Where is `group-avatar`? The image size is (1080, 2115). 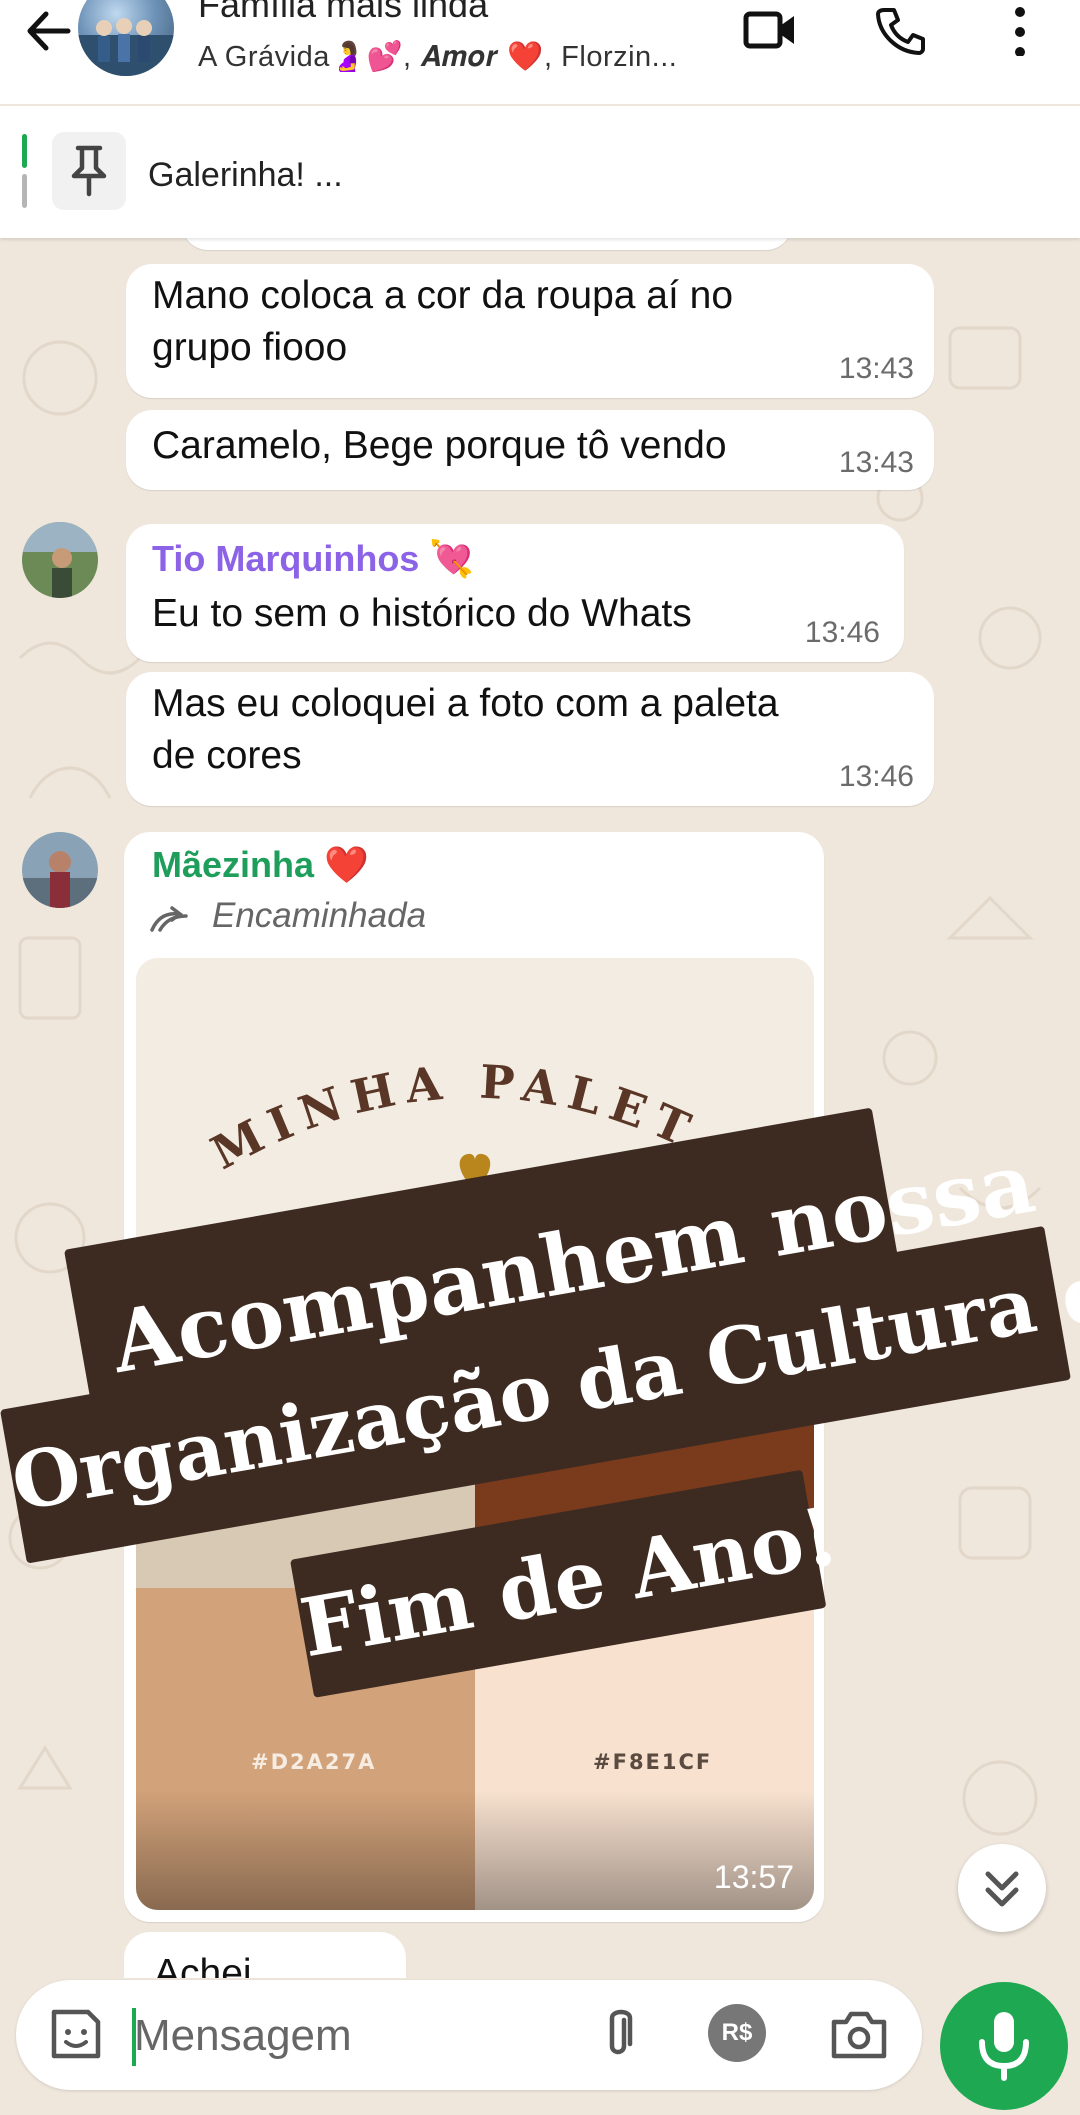 group-avatar is located at coordinates (126, 38).